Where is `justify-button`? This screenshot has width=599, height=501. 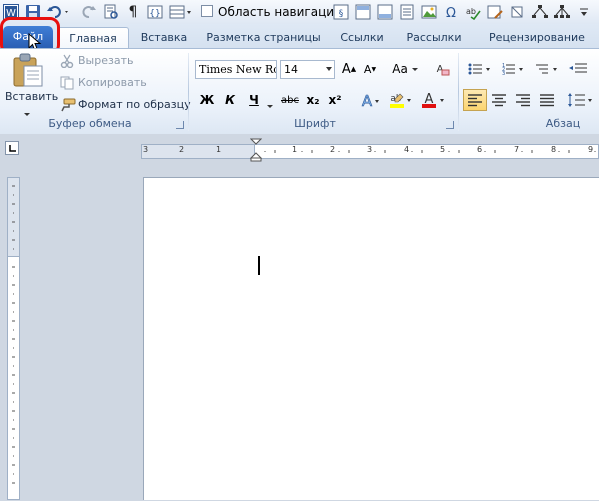
justify-button is located at coordinates (547, 100).